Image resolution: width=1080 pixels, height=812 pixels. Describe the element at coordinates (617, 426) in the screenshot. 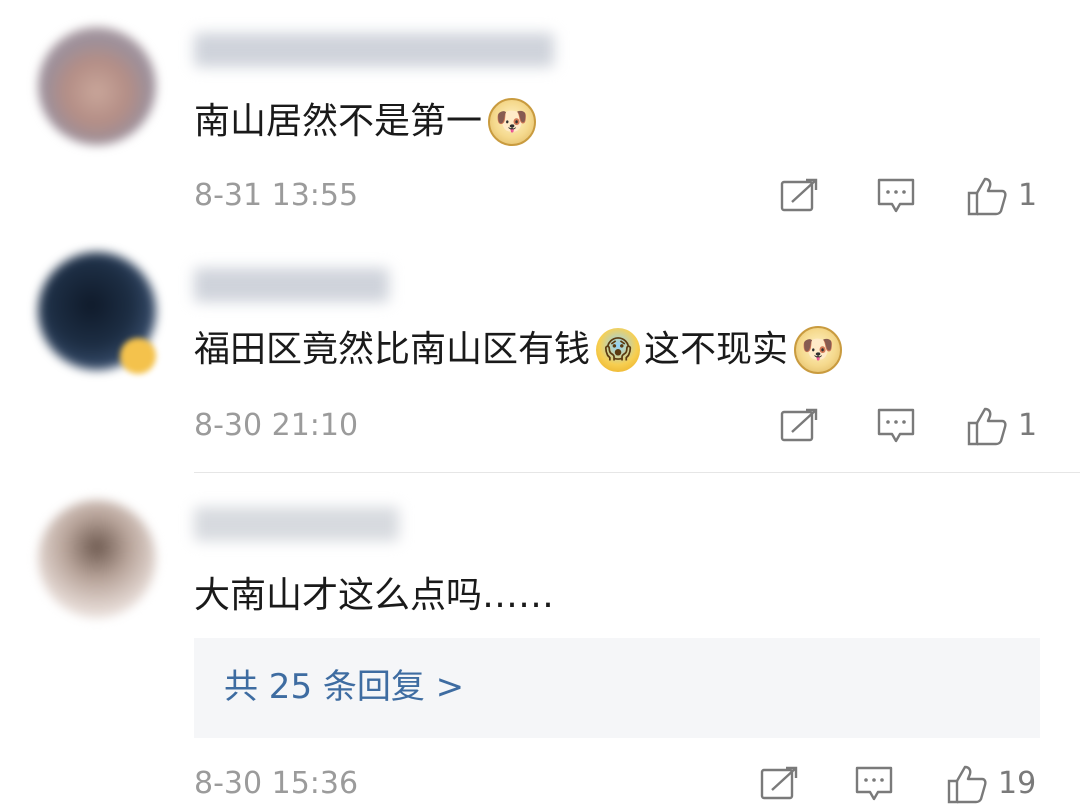

I see `comment-meta: 8-30 21:10 1` at that location.